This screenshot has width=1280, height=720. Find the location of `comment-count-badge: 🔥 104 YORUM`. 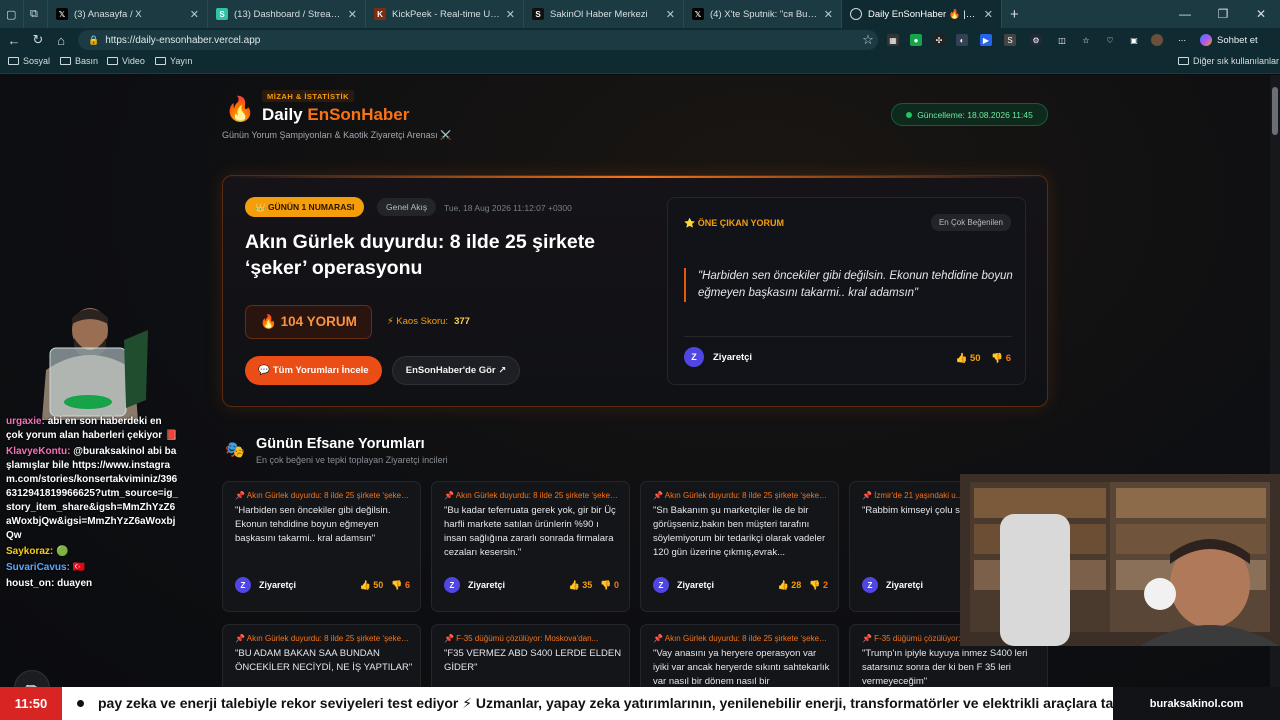

comment-count-badge: 🔥 104 YORUM is located at coordinates (308, 322).